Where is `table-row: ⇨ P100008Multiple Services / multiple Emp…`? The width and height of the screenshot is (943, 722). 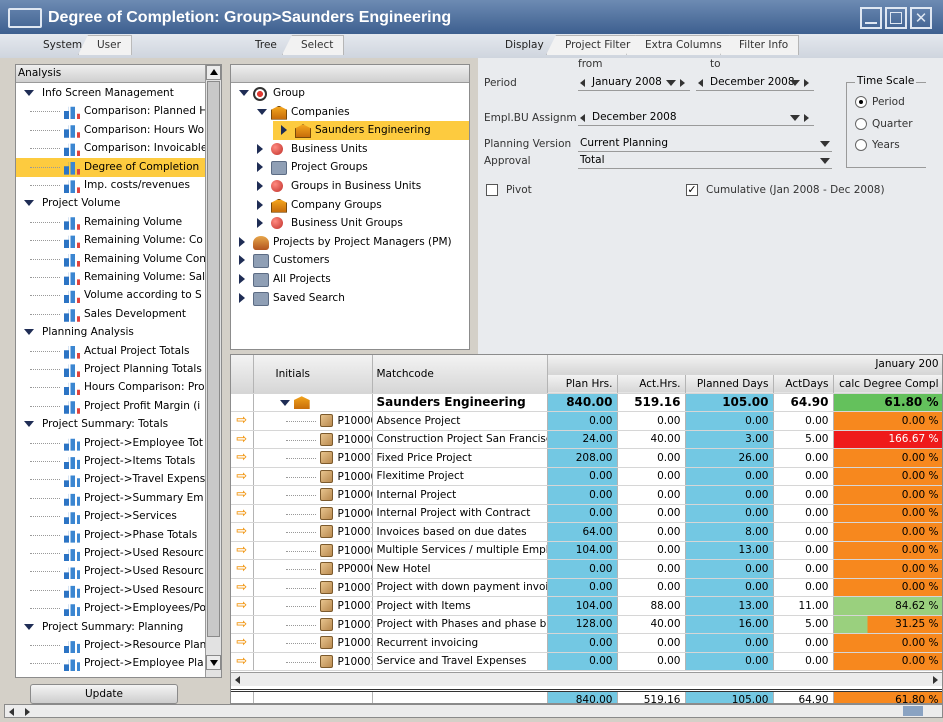
table-row: ⇨ P100008Multiple Services / multiple Emp… is located at coordinates (586, 550).